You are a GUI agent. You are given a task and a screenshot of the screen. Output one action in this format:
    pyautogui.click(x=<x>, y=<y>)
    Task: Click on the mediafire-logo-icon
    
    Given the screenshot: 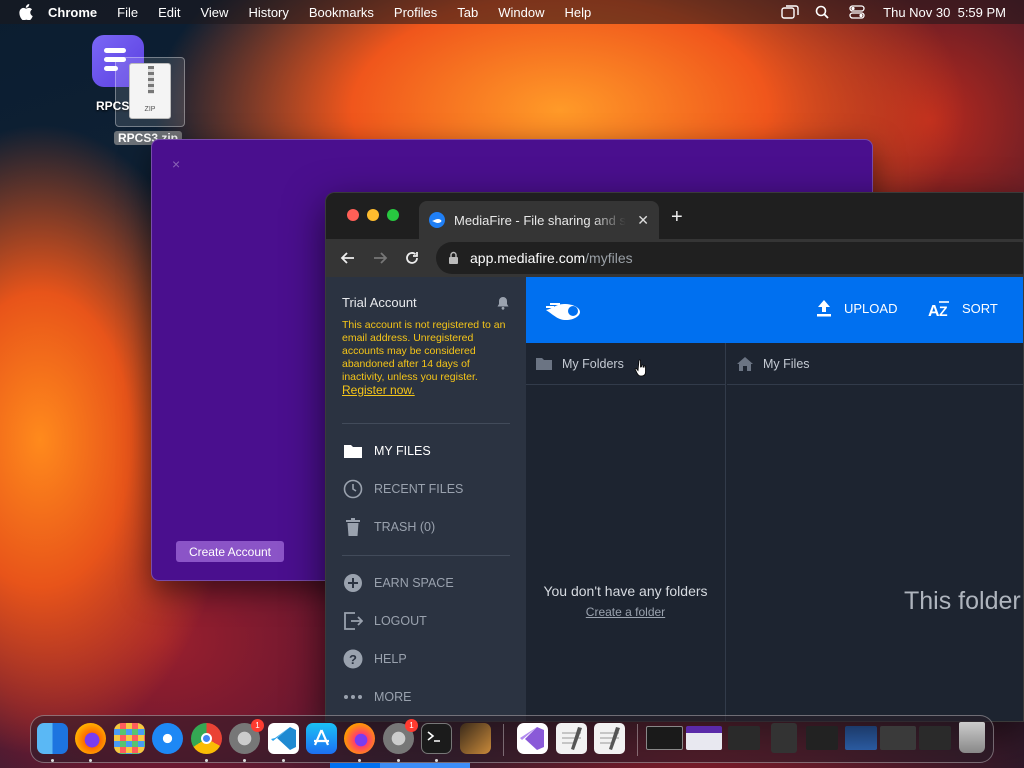 What is the action you would take?
    pyautogui.click(x=567, y=310)
    